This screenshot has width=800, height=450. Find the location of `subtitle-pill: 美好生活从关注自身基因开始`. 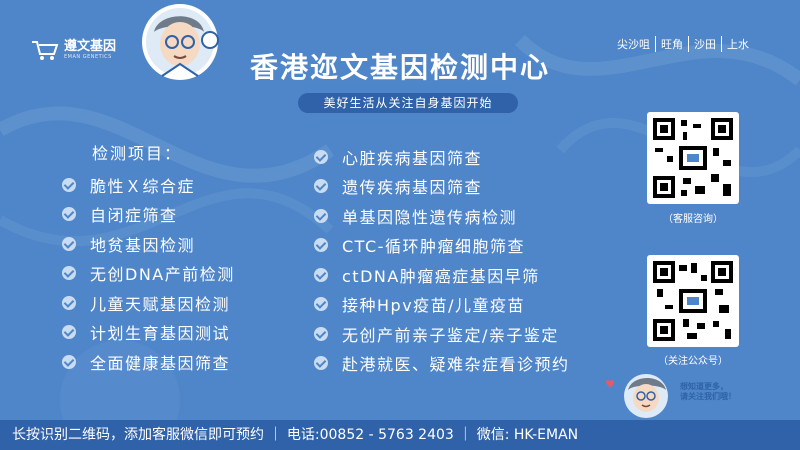

subtitle-pill: 美好生活从关注自身基因开始 is located at coordinates (408, 103).